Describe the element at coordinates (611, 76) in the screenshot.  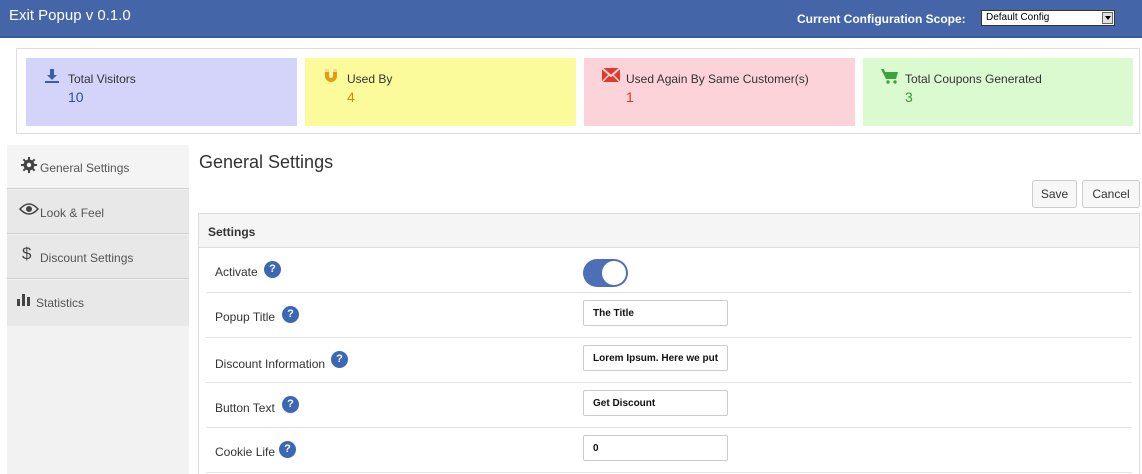
I see `envelope-icon` at that location.